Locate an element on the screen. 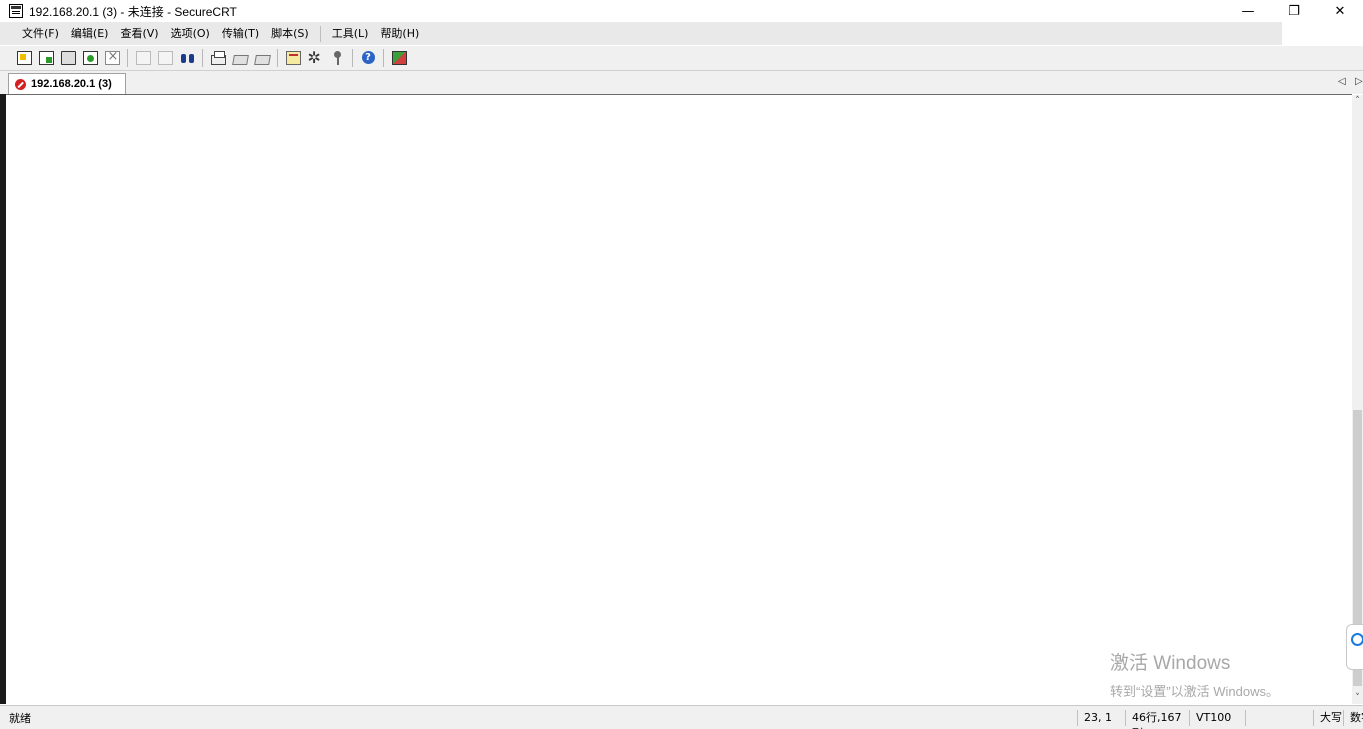  menu-transfer: 传输(T) is located at coordinates (240, 33).